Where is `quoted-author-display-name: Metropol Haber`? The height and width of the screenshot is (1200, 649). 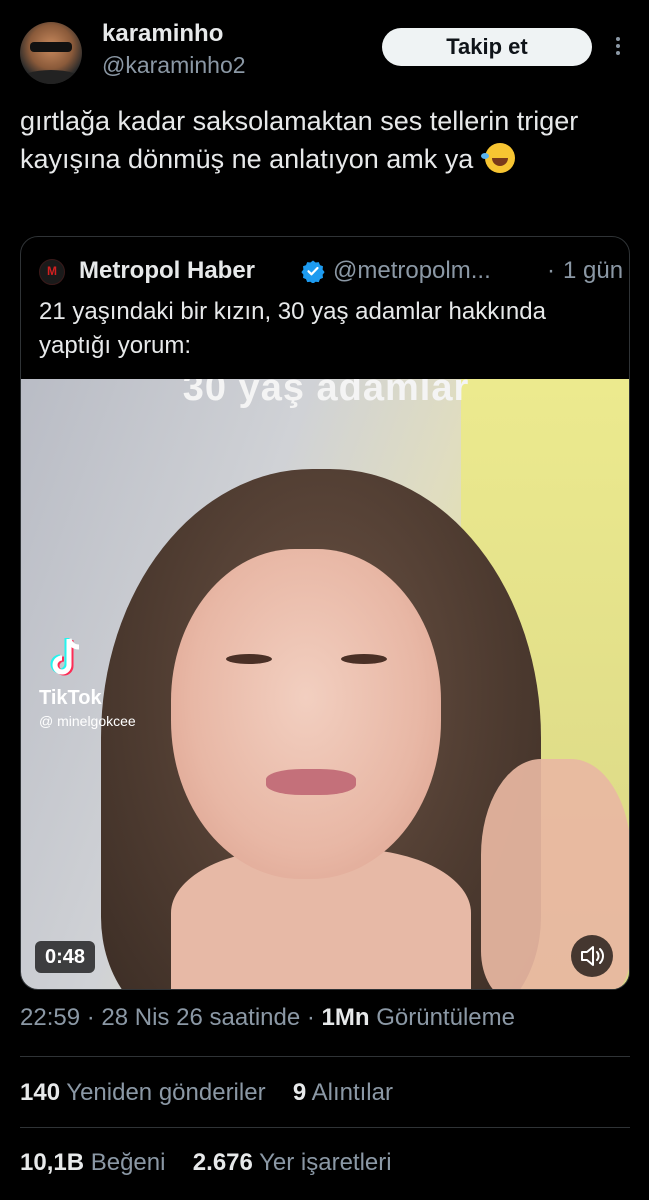 quoted-author-display-name: Metropol Haber is located at coordinates (167, 271).